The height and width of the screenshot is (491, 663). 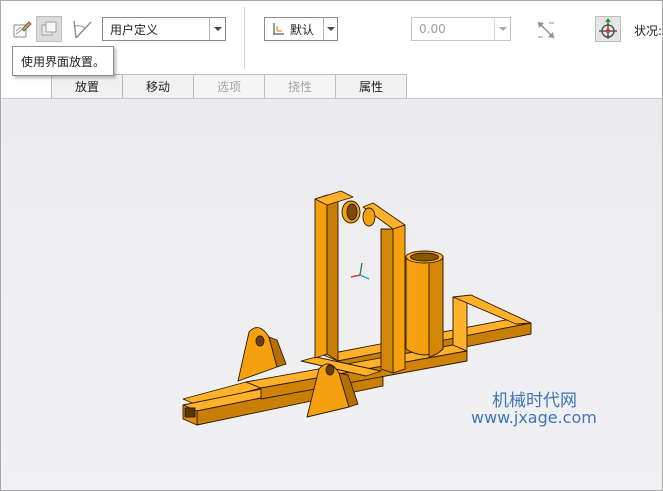 I want to click on watermark-url: www.jxage.com, so click(x=534, y=417).